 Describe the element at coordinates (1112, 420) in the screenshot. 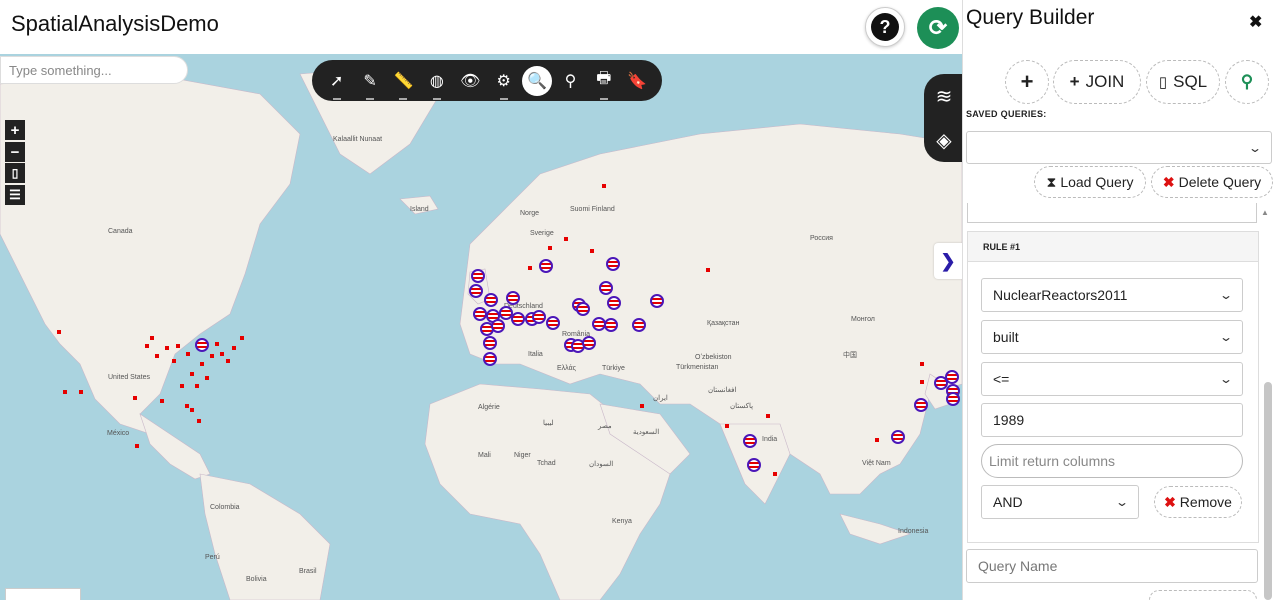

I see `value-input: 1989` at that location.